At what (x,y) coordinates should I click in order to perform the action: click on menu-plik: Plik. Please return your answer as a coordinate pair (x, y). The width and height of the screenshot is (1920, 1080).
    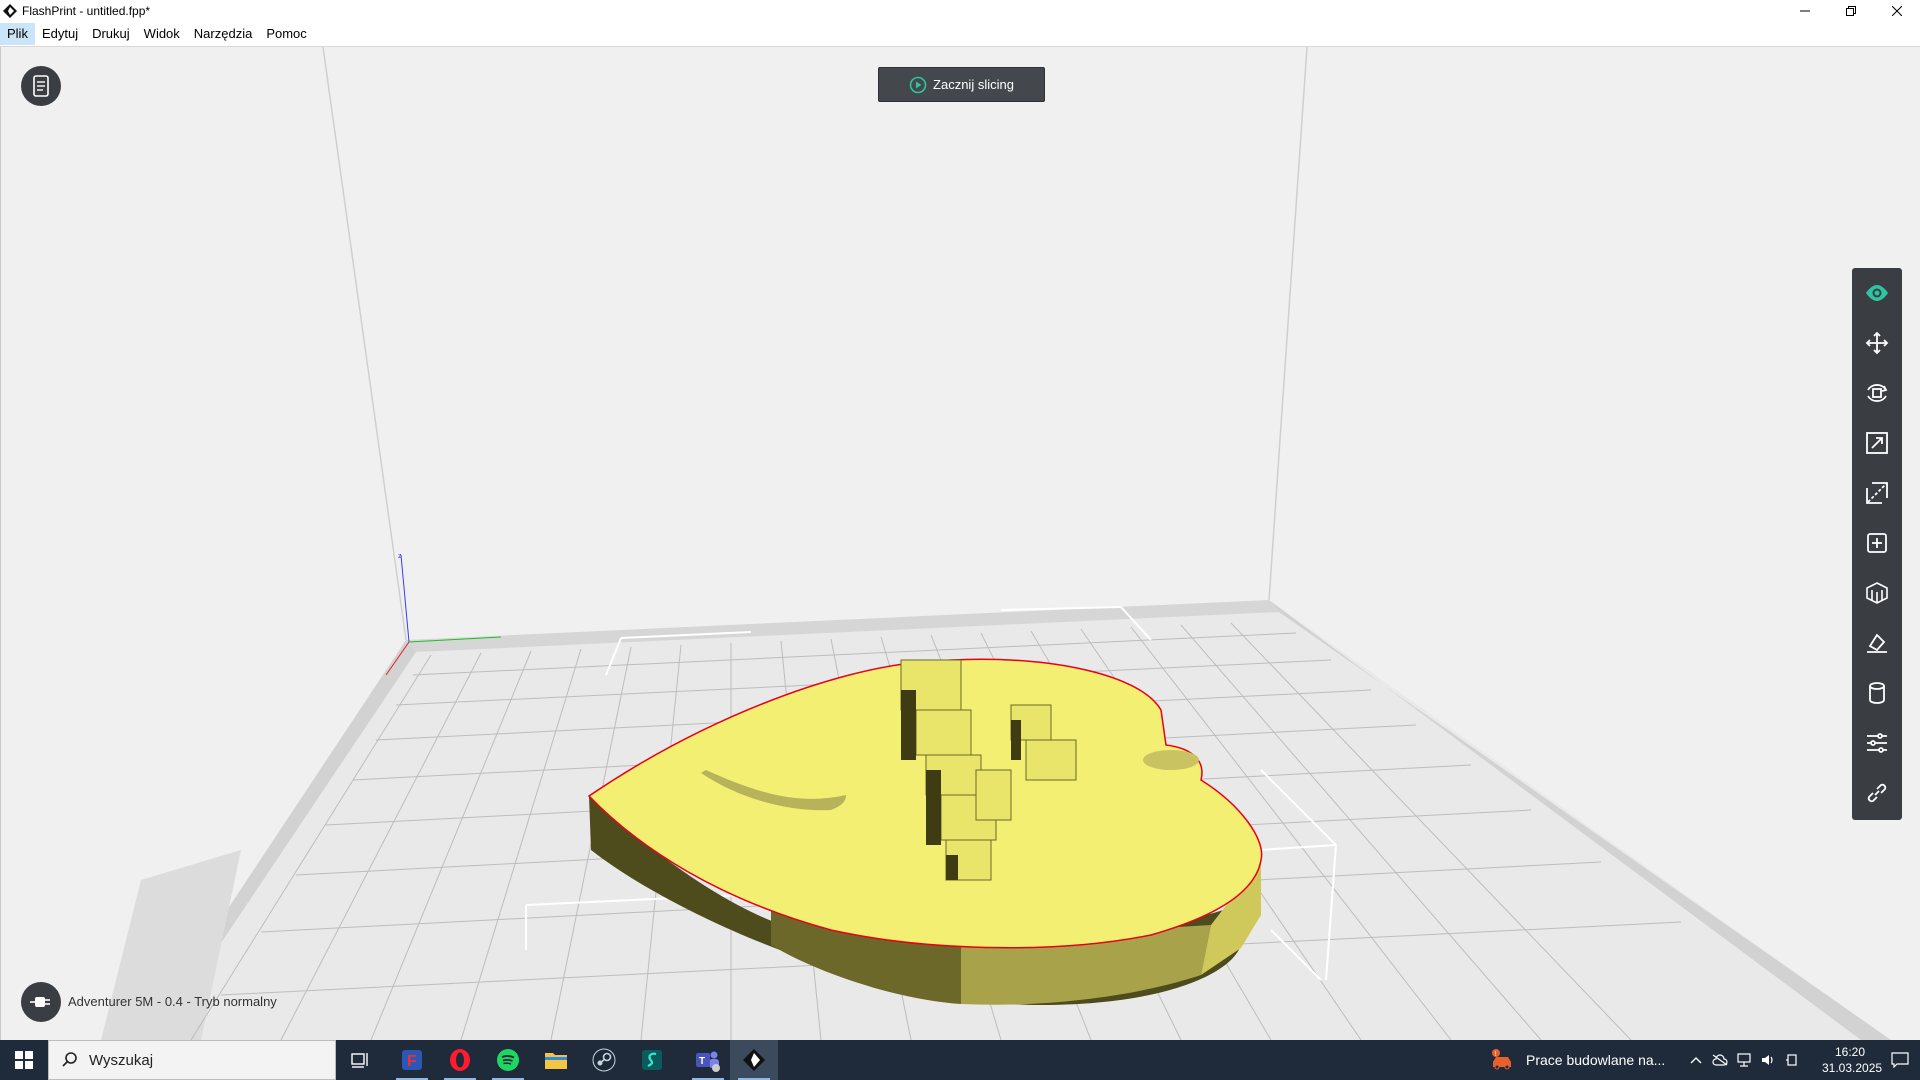
    Looking at the image, I should click on (17, 34).